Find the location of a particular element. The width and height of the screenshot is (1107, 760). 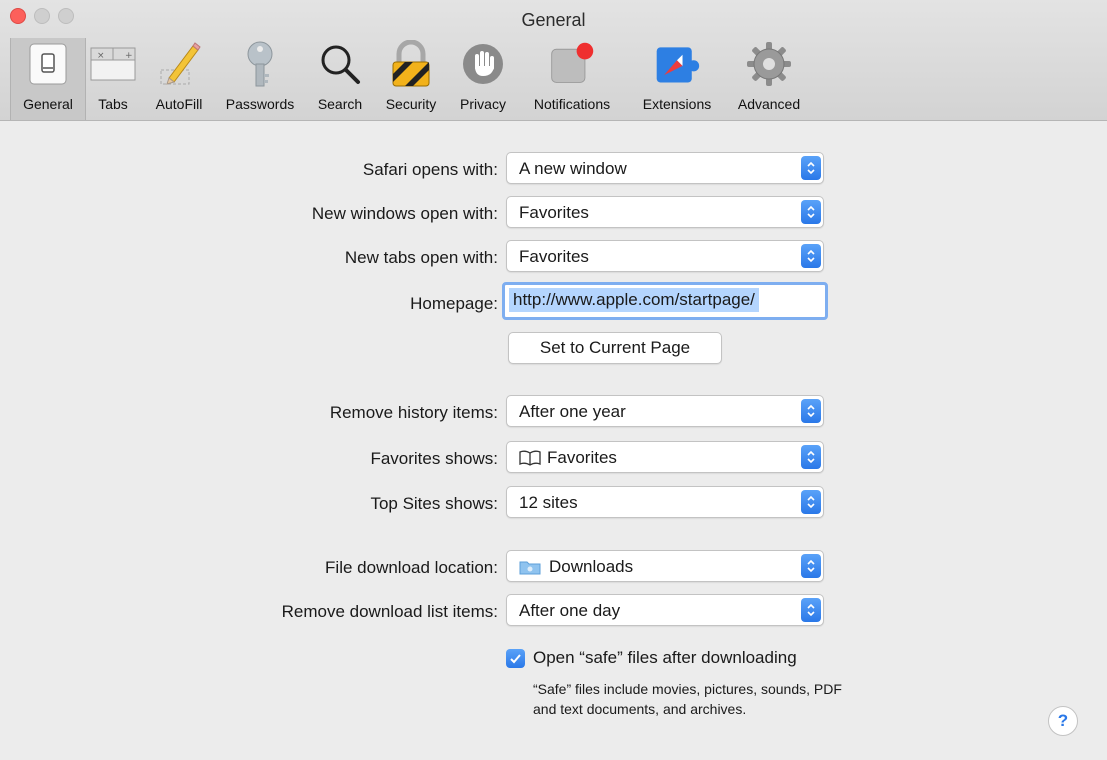

top-sites-shows-popup: 12 sites is located at coordinates (665, 502).